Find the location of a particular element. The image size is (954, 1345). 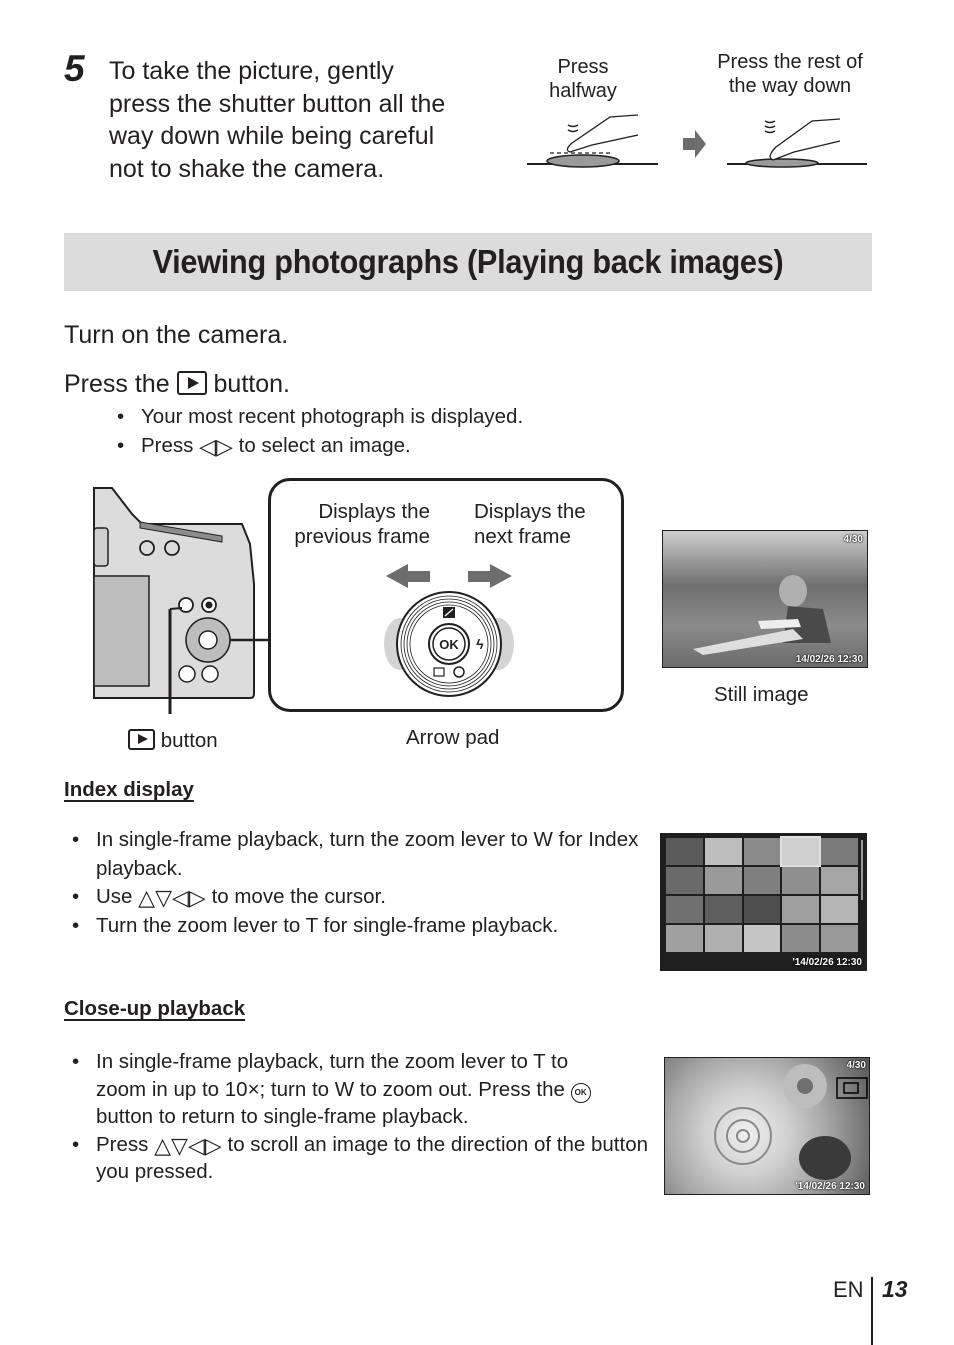

step-line: press the shutter button all the is located at coordinates (277, 103).